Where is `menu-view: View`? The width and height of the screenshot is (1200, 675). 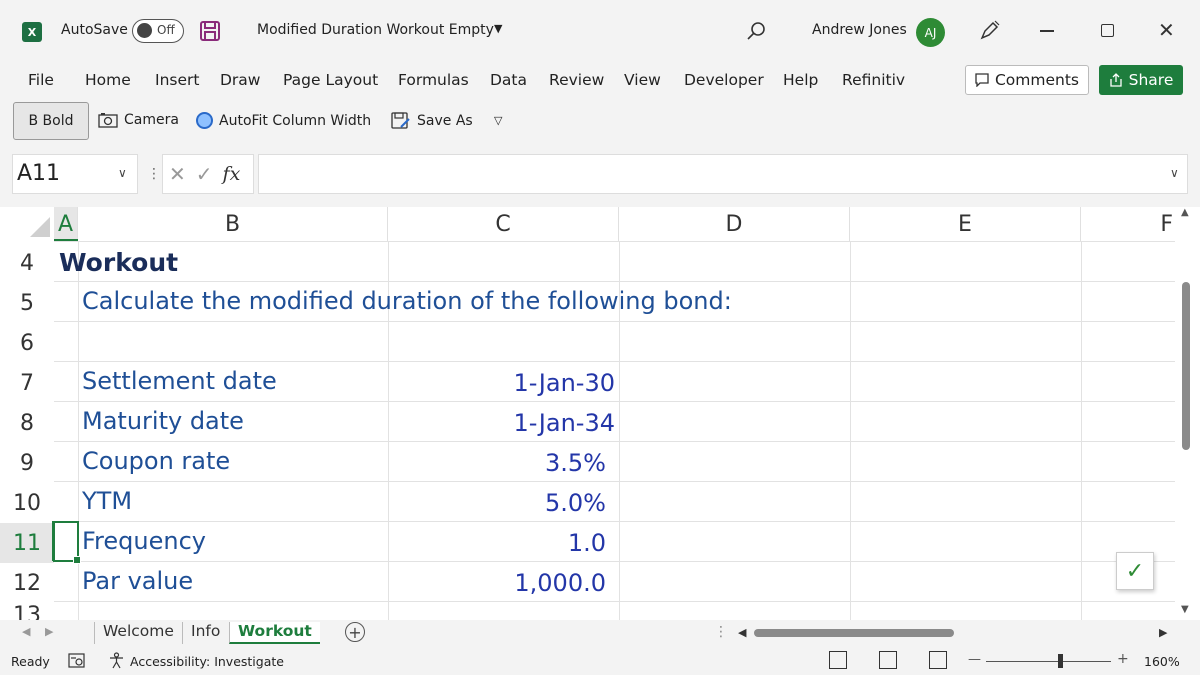 menu-view: View is located at coordinates (642, 80).